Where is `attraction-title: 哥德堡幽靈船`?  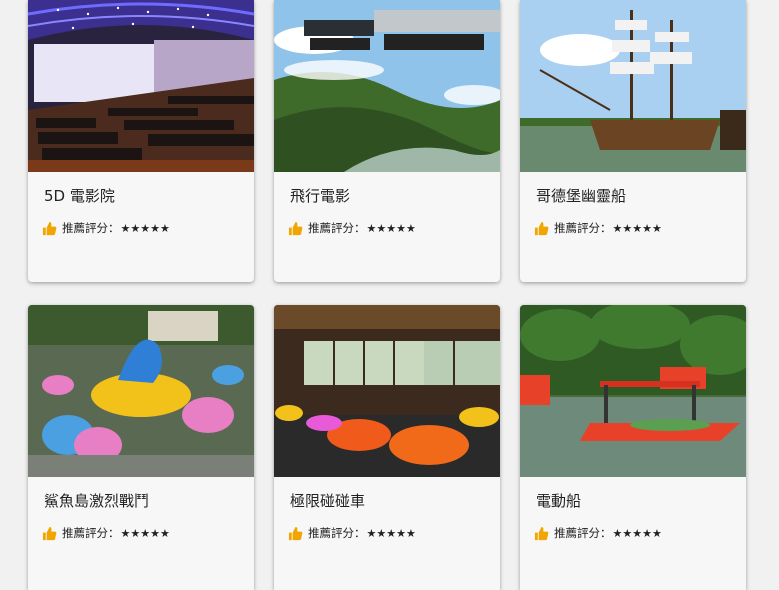 attraction-title: 哥德堡幽靈船 is located at coordinates (633, 196).